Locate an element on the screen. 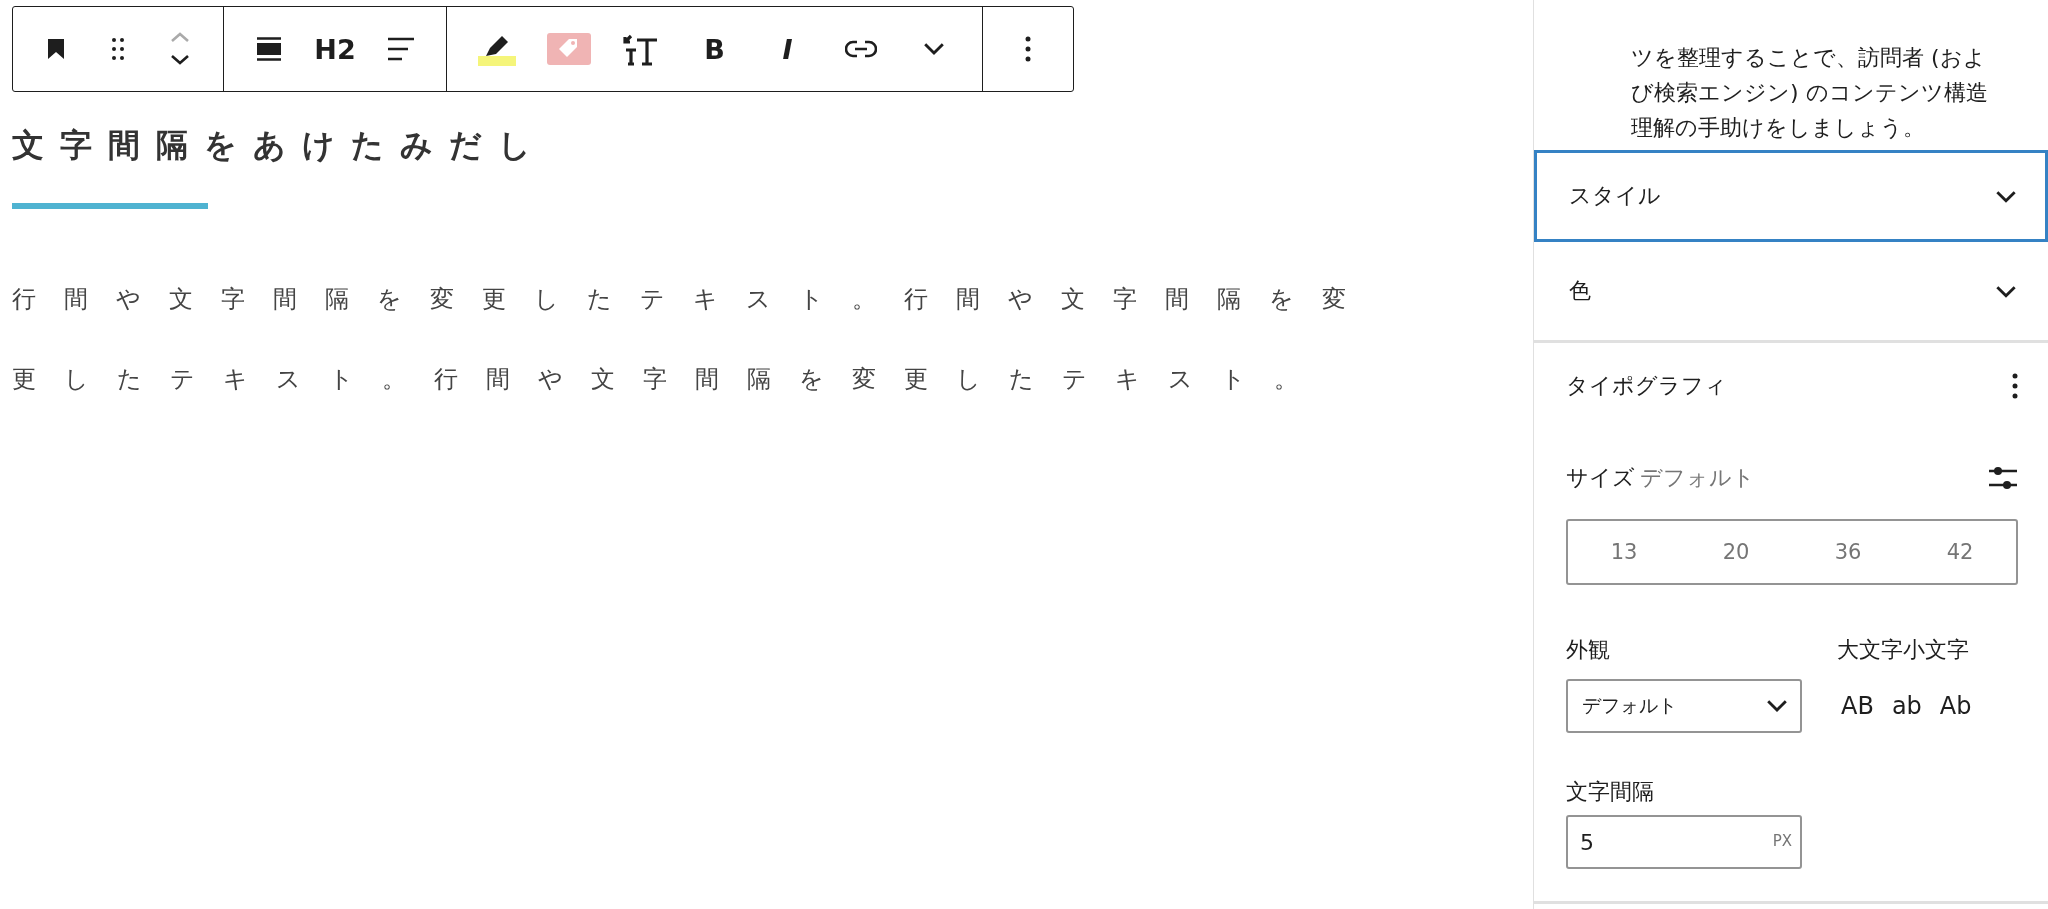  tag-icon is located at coordinates (568, 49).